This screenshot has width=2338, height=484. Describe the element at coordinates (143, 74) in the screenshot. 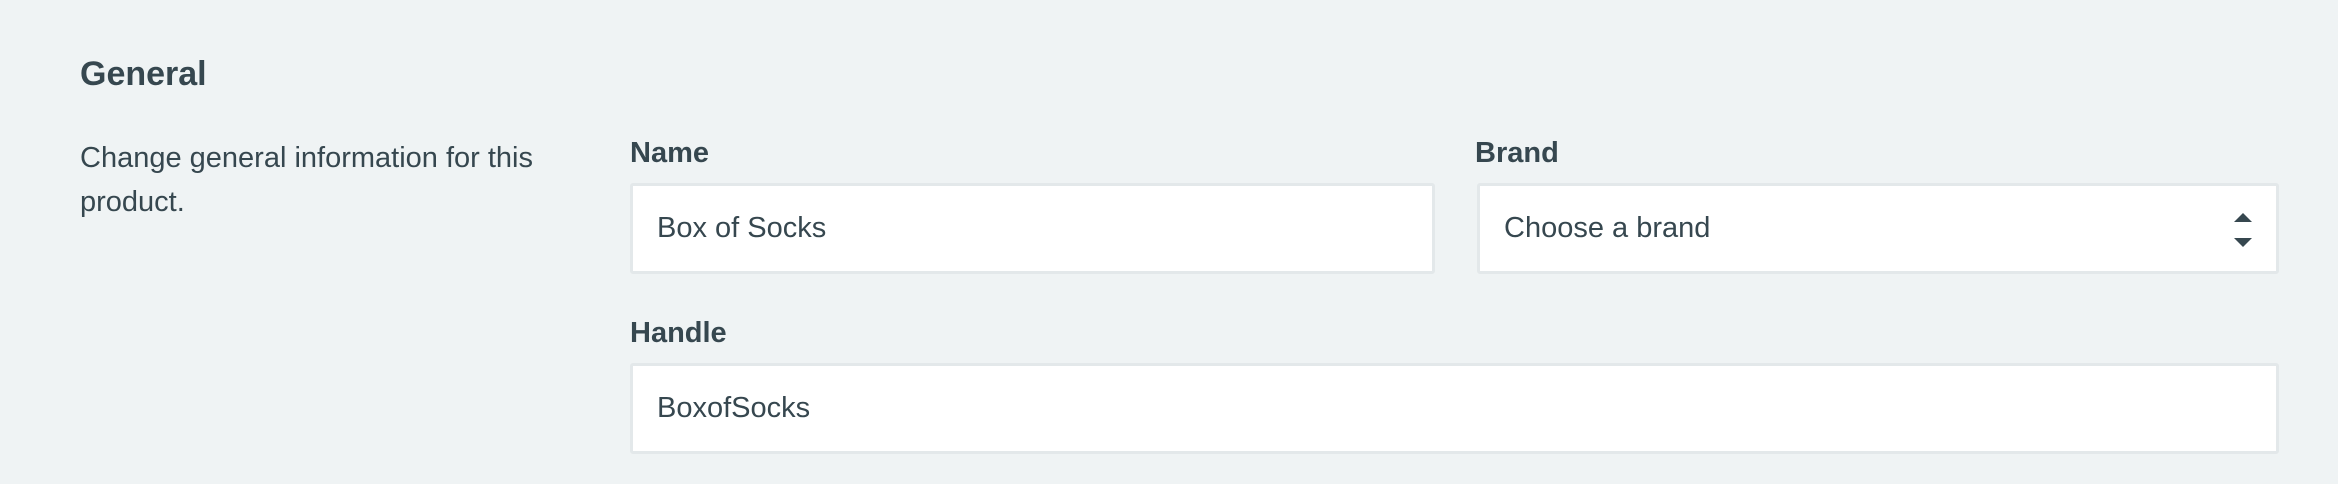

I see `section-title: General` at that location.